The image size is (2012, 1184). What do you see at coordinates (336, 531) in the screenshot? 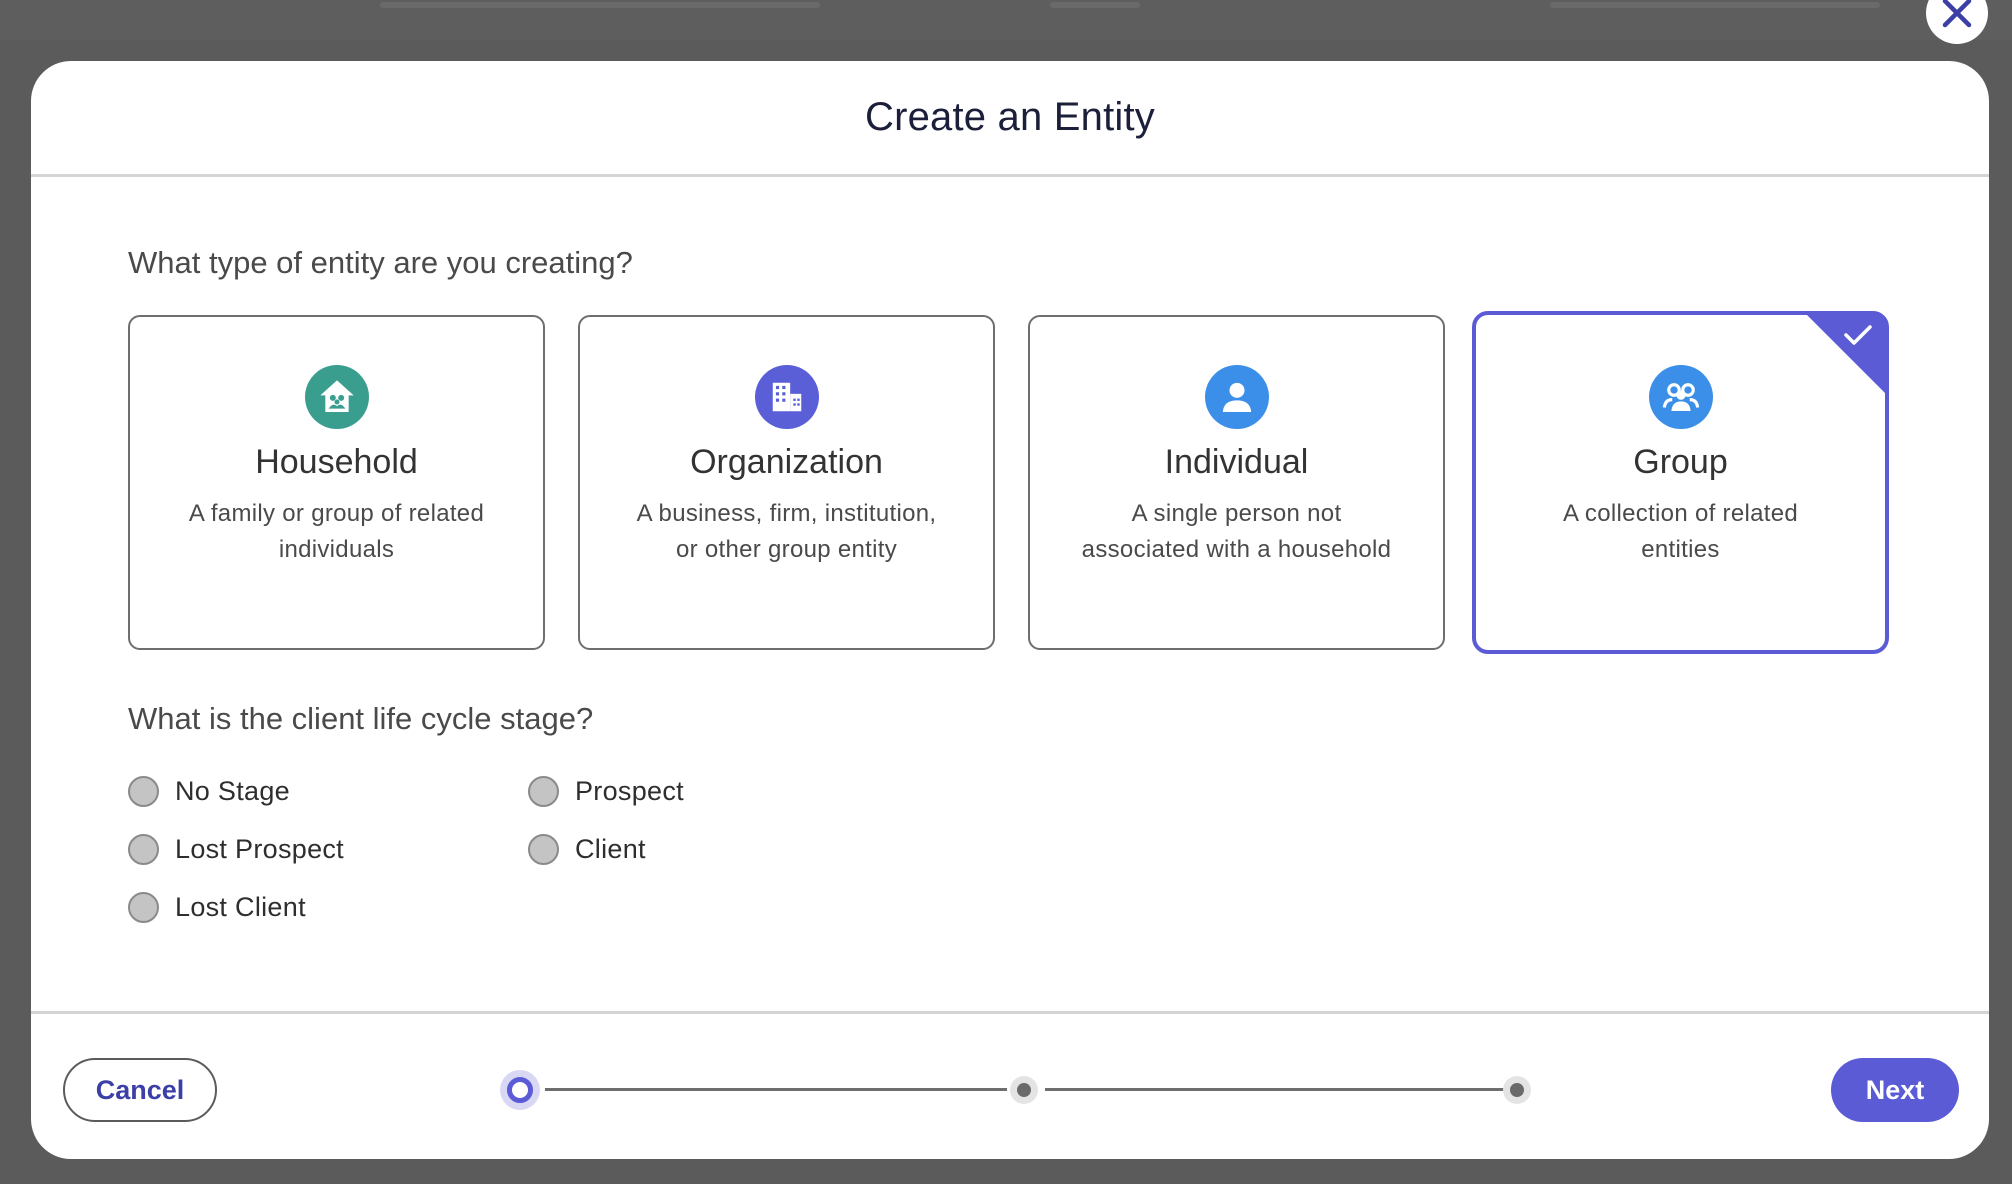
I see `entity-card-description: A family or group of related individuals` at bounding box center [336, 531].